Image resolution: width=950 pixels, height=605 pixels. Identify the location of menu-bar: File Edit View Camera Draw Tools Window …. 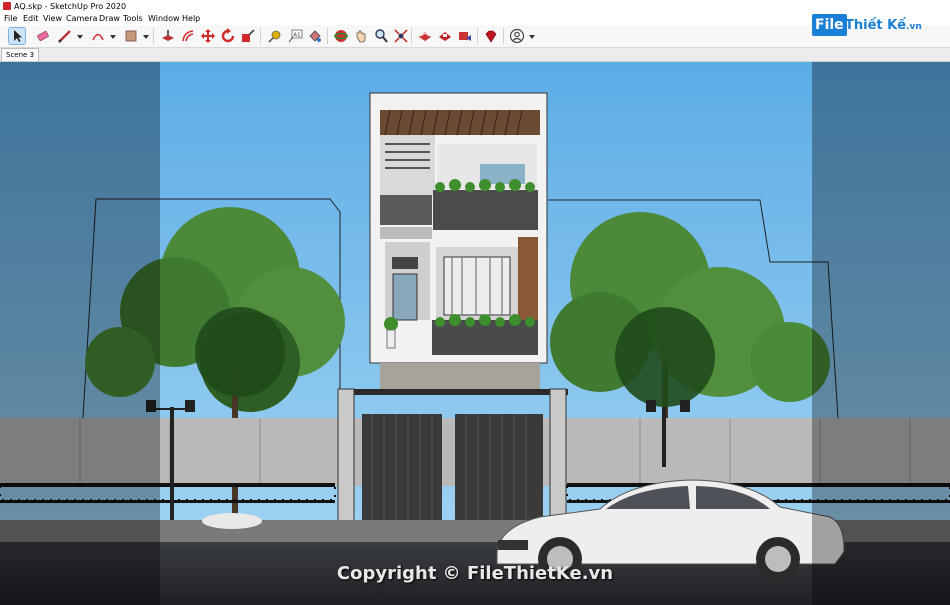
(475, 19).